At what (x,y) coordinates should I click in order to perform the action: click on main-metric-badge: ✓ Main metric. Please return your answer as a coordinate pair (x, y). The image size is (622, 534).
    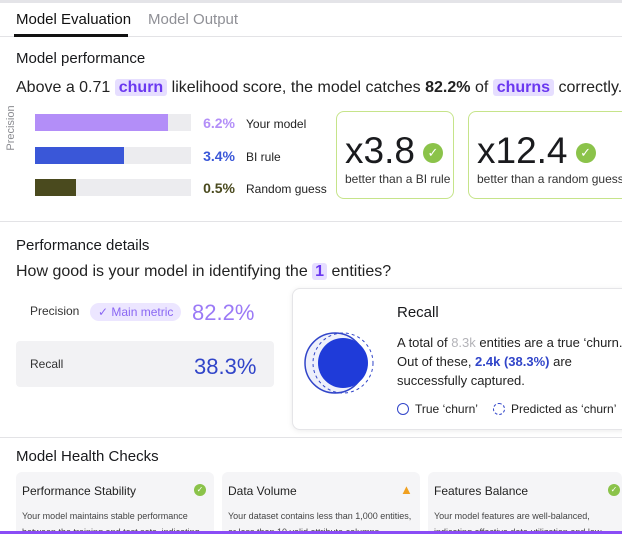
    Looking at the image, I should click on (136, 312).